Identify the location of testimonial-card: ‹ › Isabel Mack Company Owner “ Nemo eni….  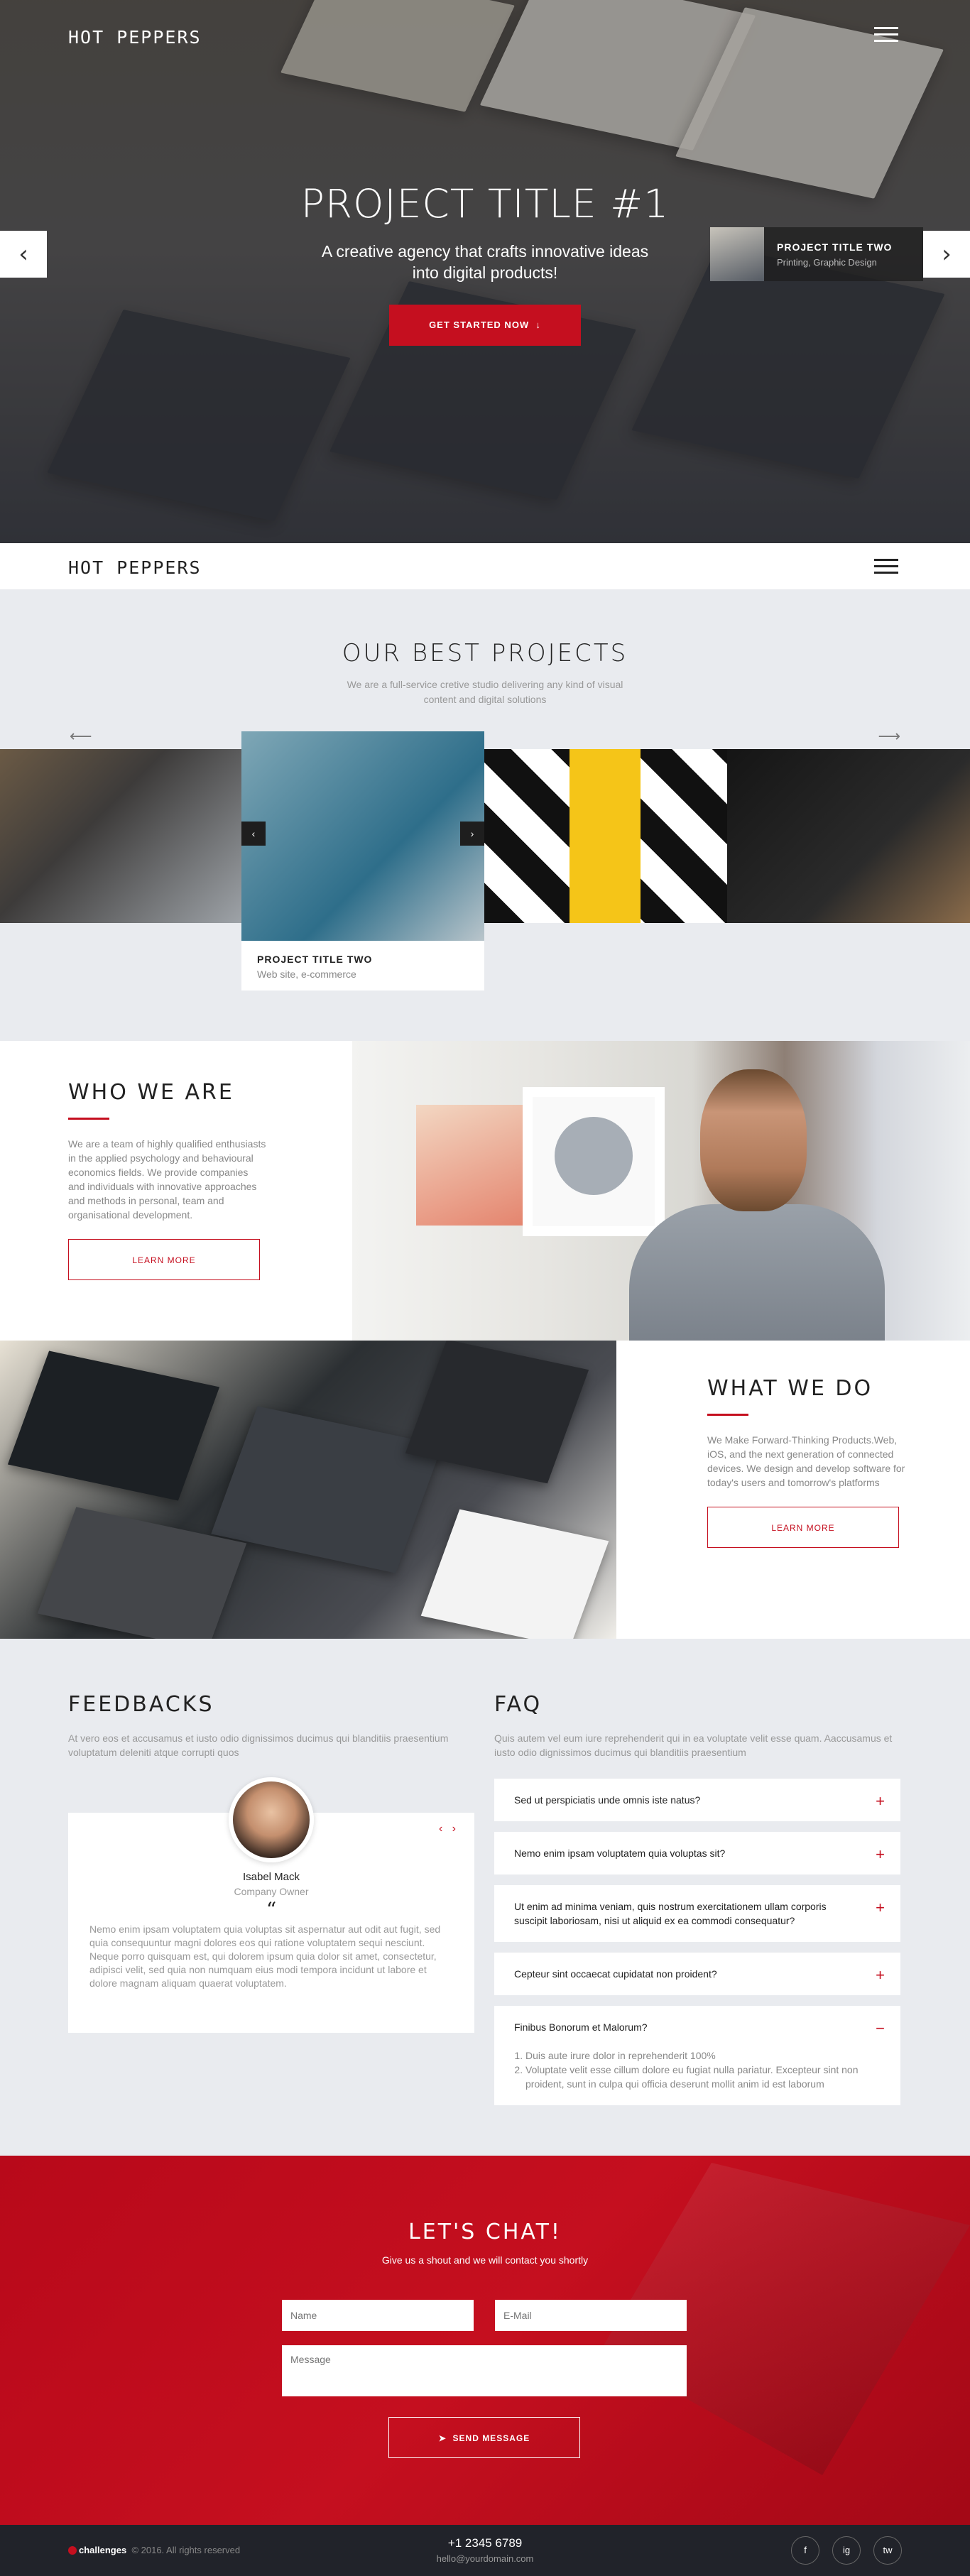
(271, 1905).